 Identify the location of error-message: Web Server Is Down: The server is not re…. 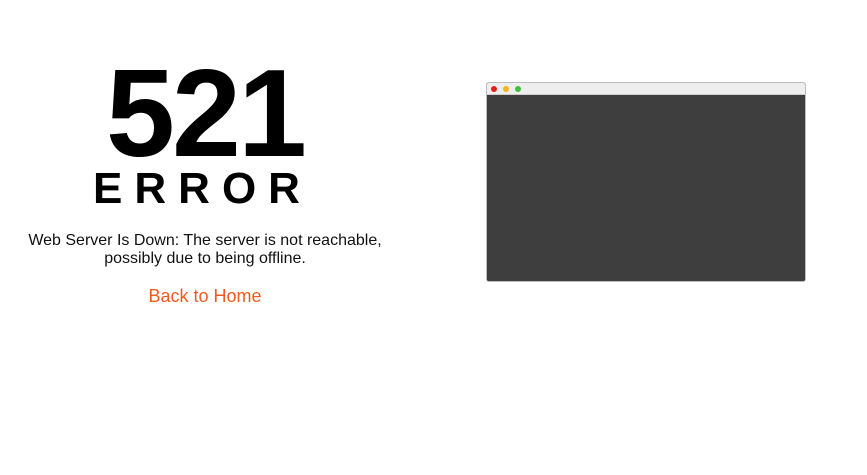
(205, 249).